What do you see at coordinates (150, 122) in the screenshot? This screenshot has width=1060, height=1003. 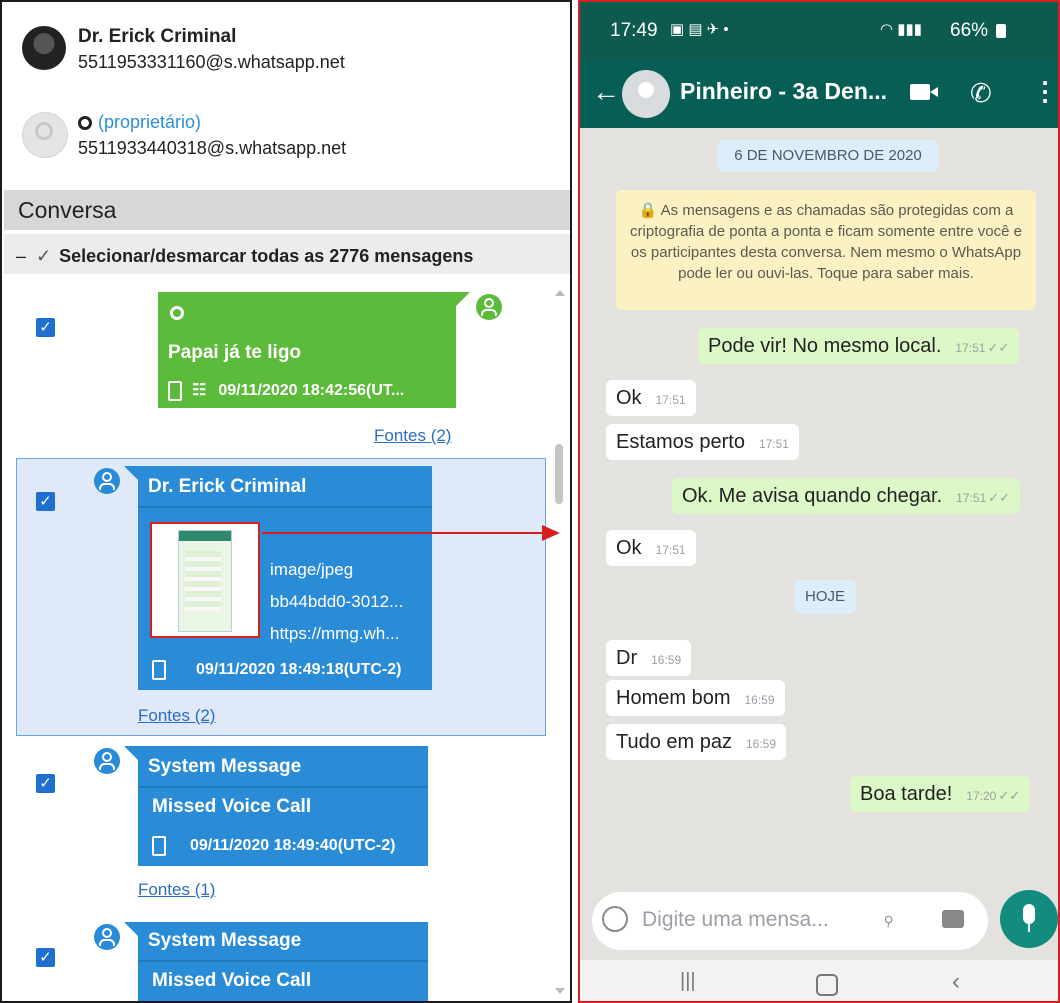 I see `owner-text: (proprietário)` at bounding box center [150, 122].